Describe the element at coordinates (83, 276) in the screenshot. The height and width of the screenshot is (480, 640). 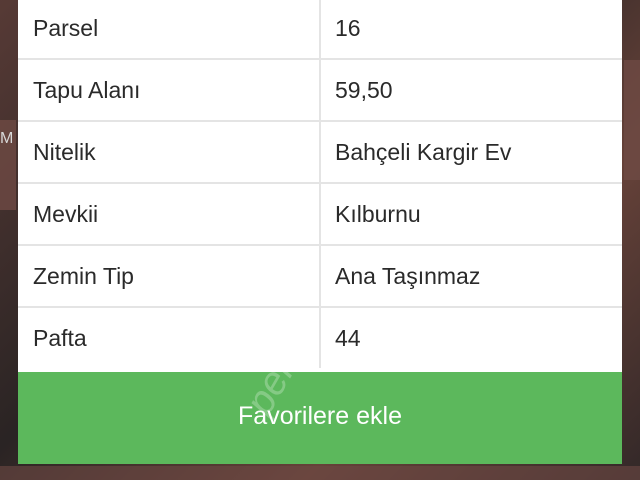
I see `row-key: Zemin Tip` at that location.